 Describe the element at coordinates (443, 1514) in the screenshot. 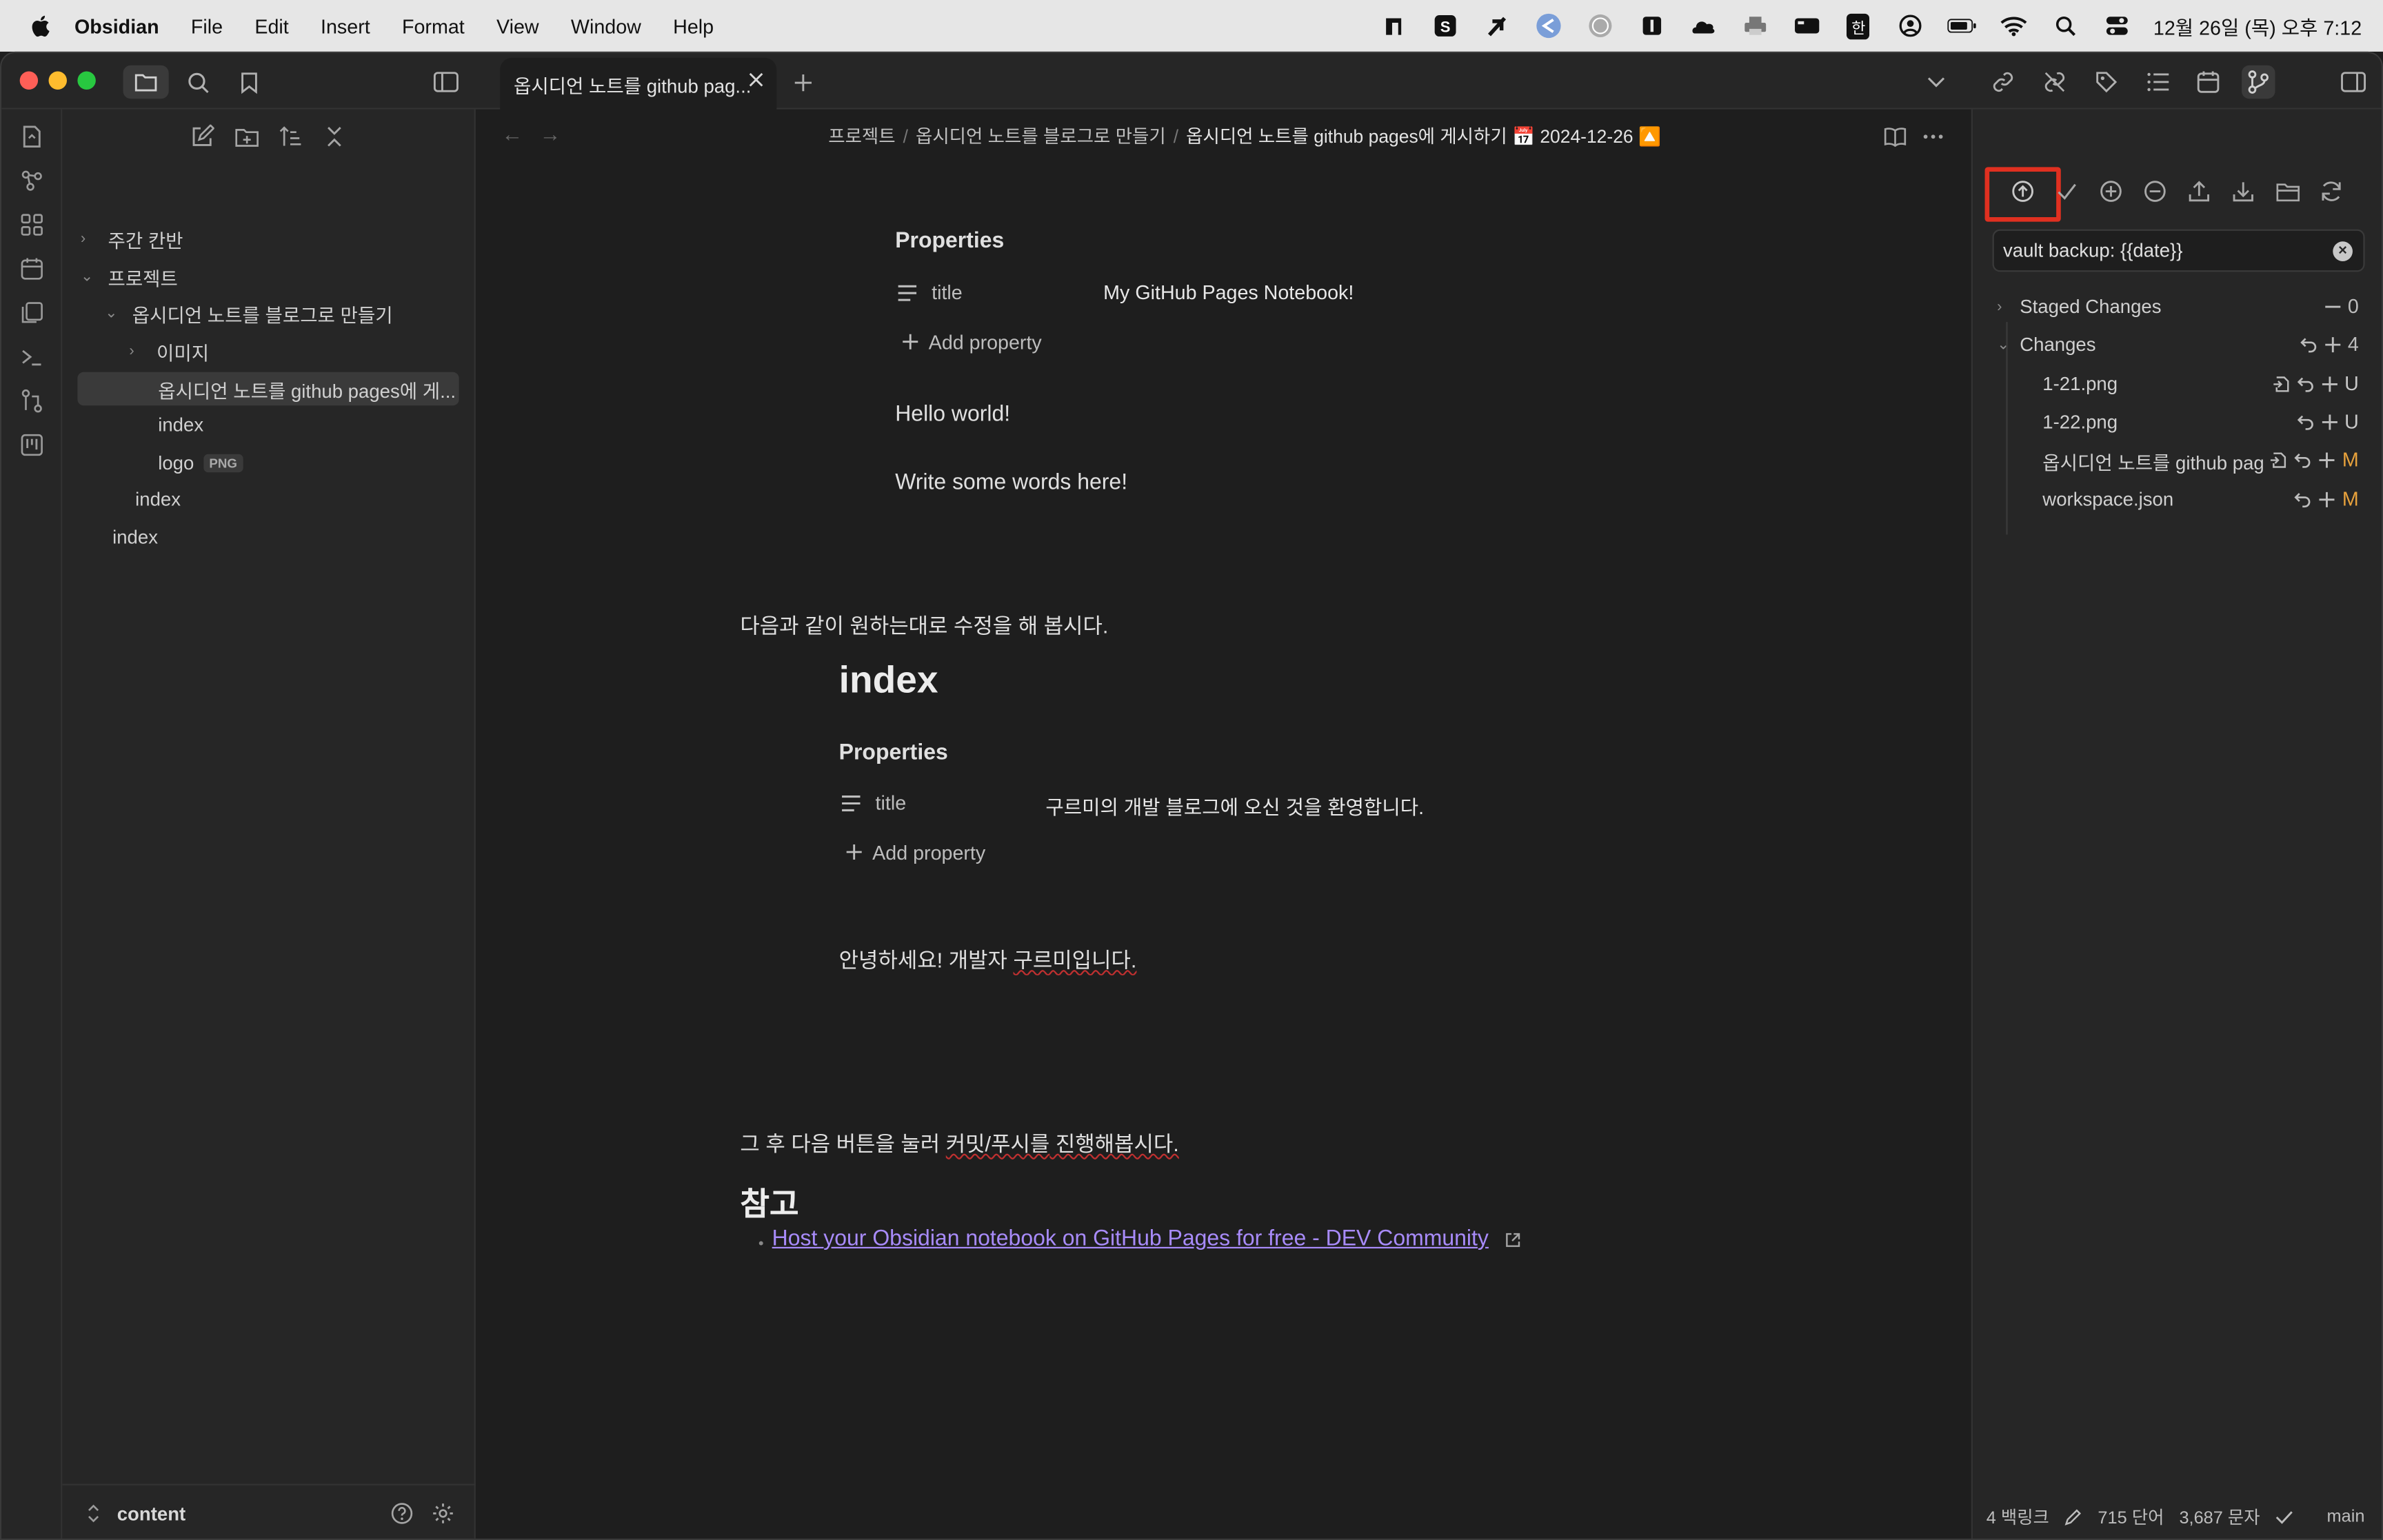

I see `settings-gear-icon` at that location.